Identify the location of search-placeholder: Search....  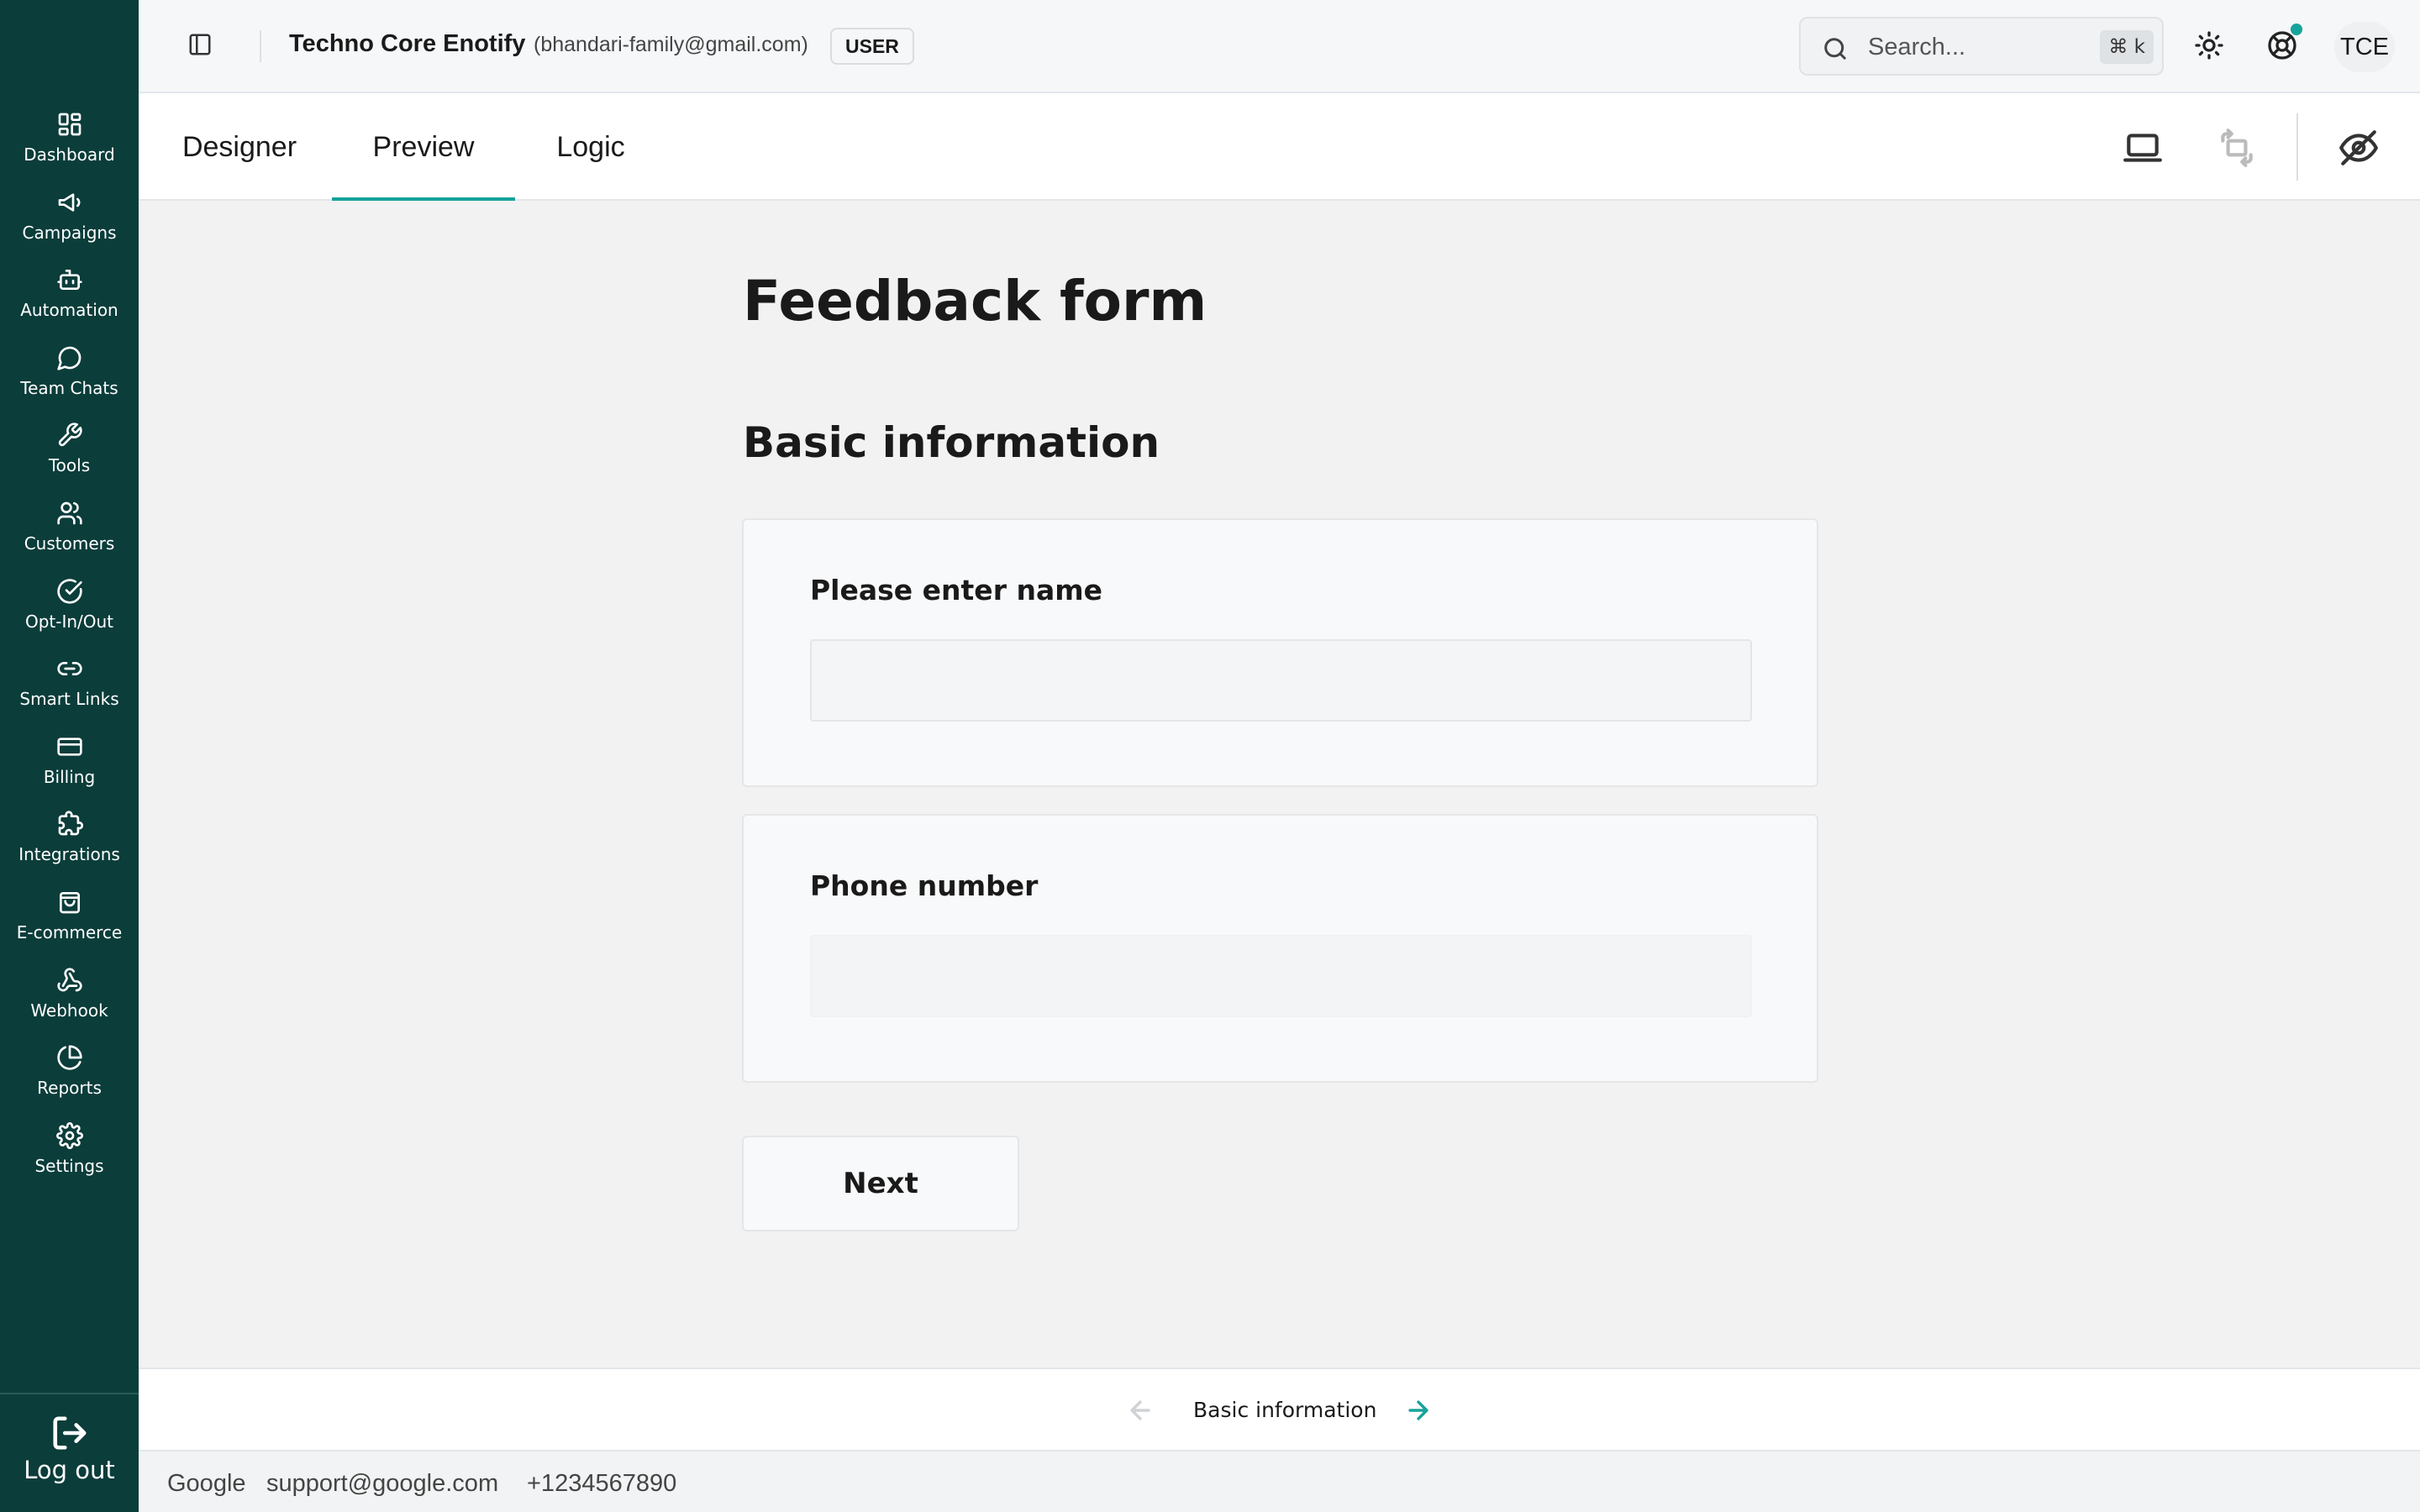
(1917, 47).